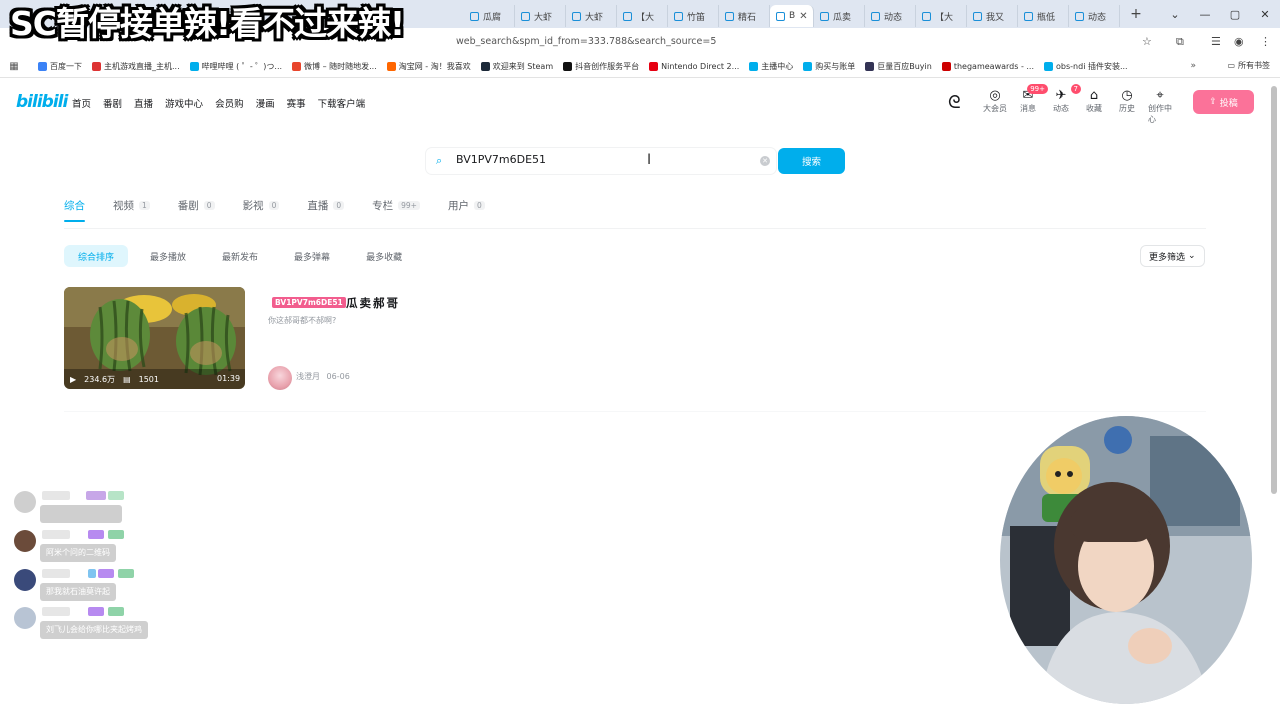 This screenshot has width=1280, height=720. I want to click on search-tab: 番剧 0, so click(196, 205).